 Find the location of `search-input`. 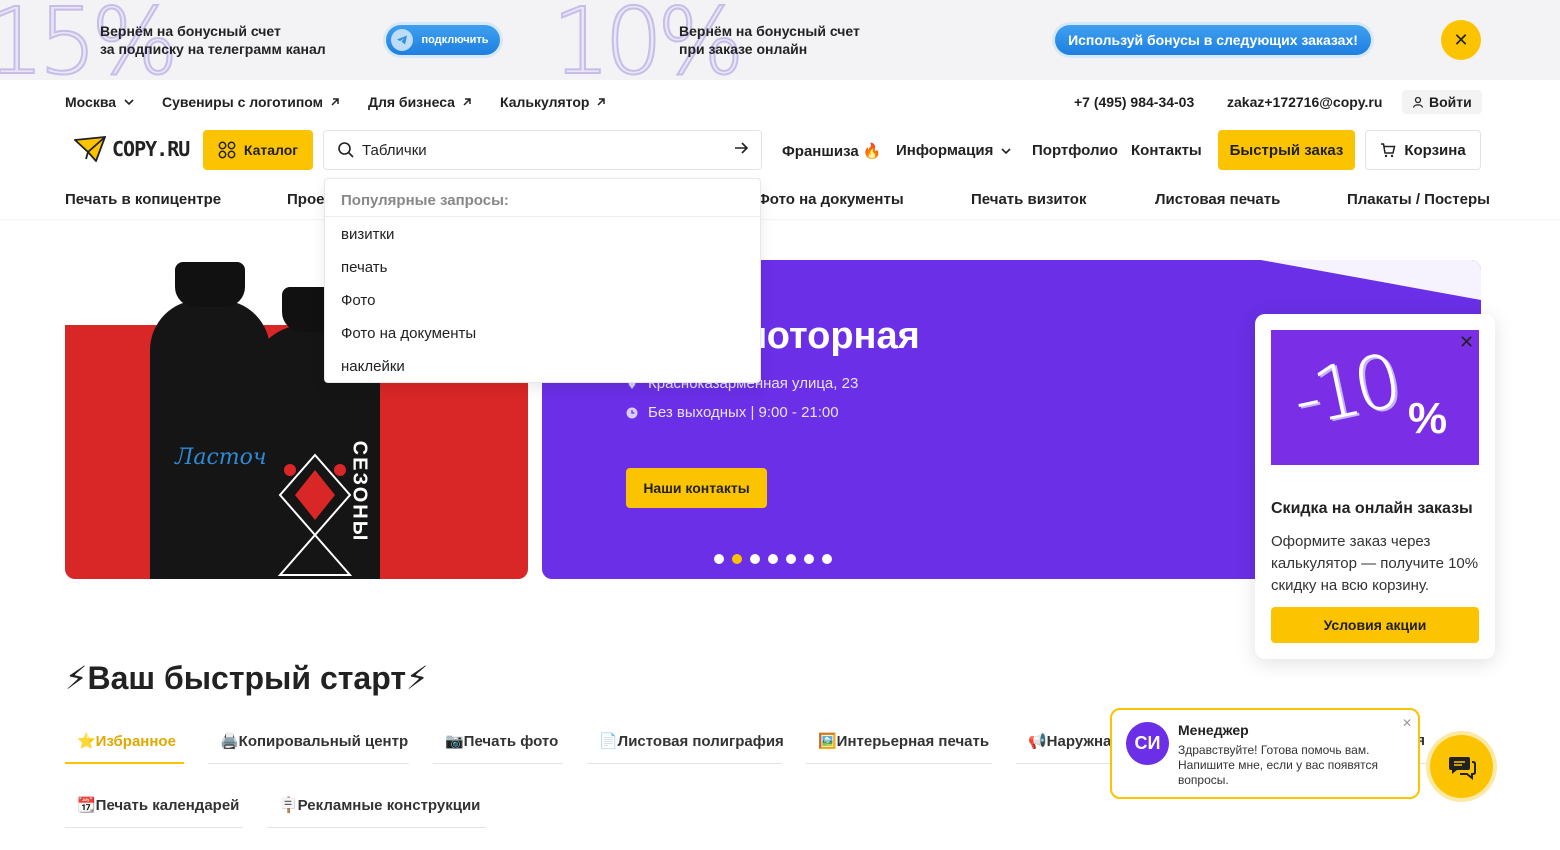

search-input is located at coordinates (542, 150).